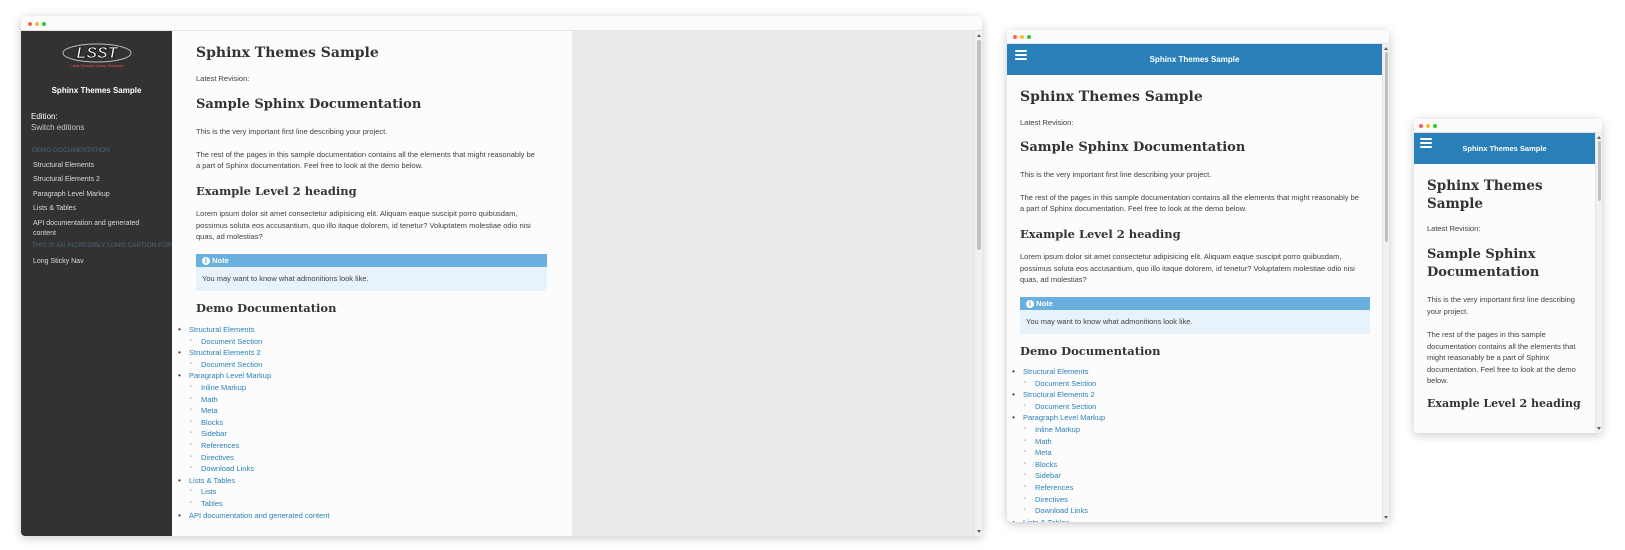  What do you see at coordinates (1047, 122) in the screenshot?
I see `revision-text: Latest Revision:` at bounding box center [1047, 122].